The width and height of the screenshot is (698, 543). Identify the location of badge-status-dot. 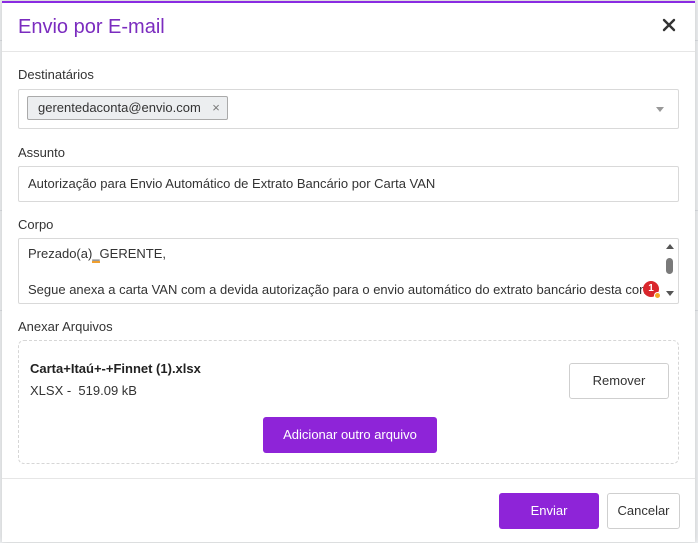
(657, 295).